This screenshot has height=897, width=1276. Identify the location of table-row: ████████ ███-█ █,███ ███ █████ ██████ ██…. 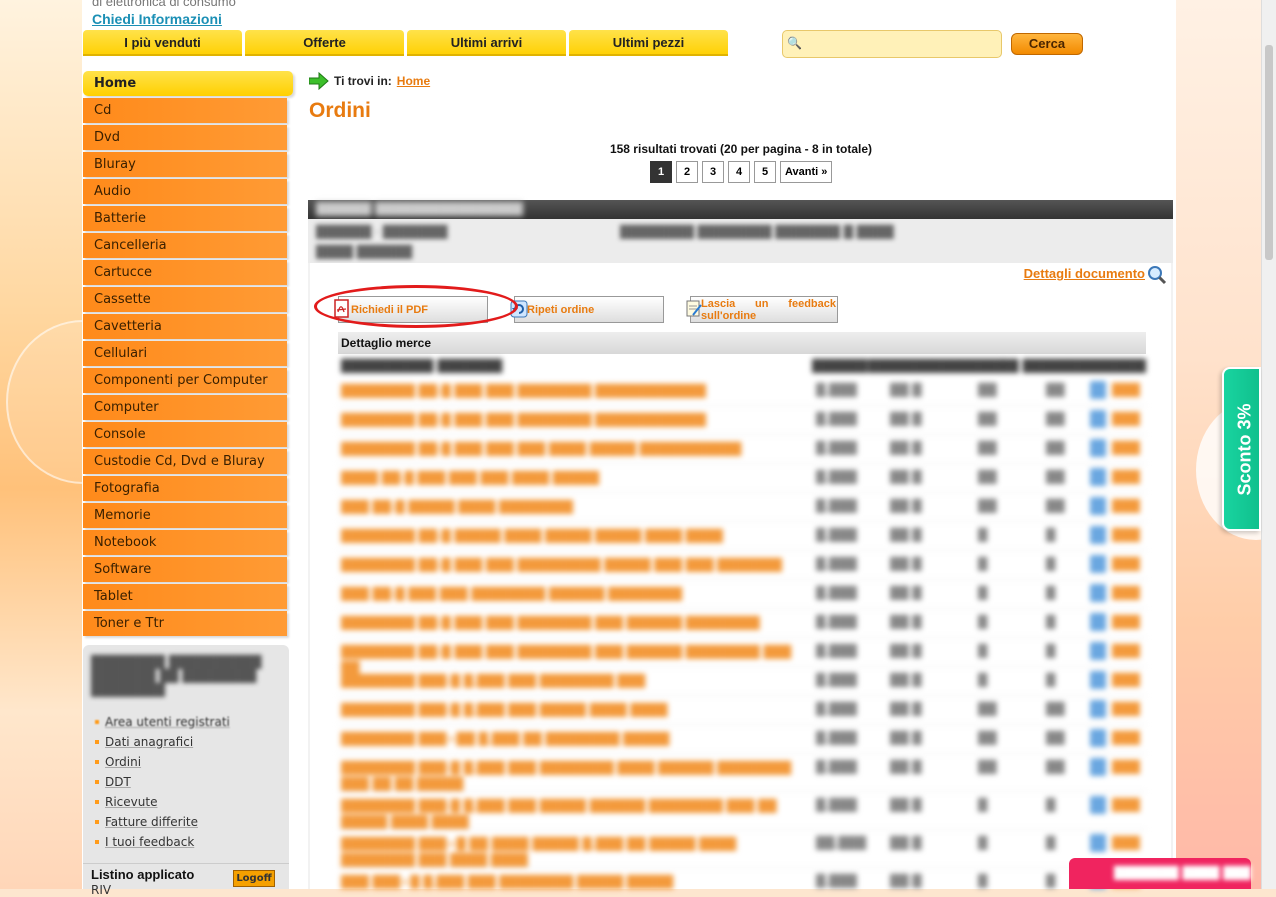
(742, 811).